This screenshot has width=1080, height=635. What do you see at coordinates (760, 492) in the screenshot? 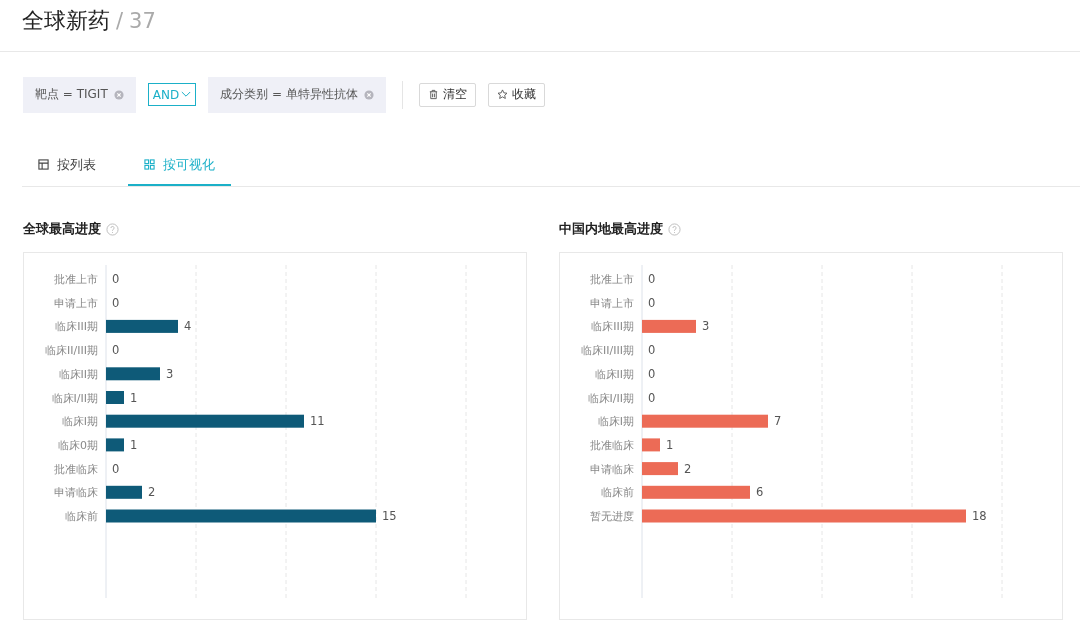
I see `value-label: 6` at bounding box center [760, 492].